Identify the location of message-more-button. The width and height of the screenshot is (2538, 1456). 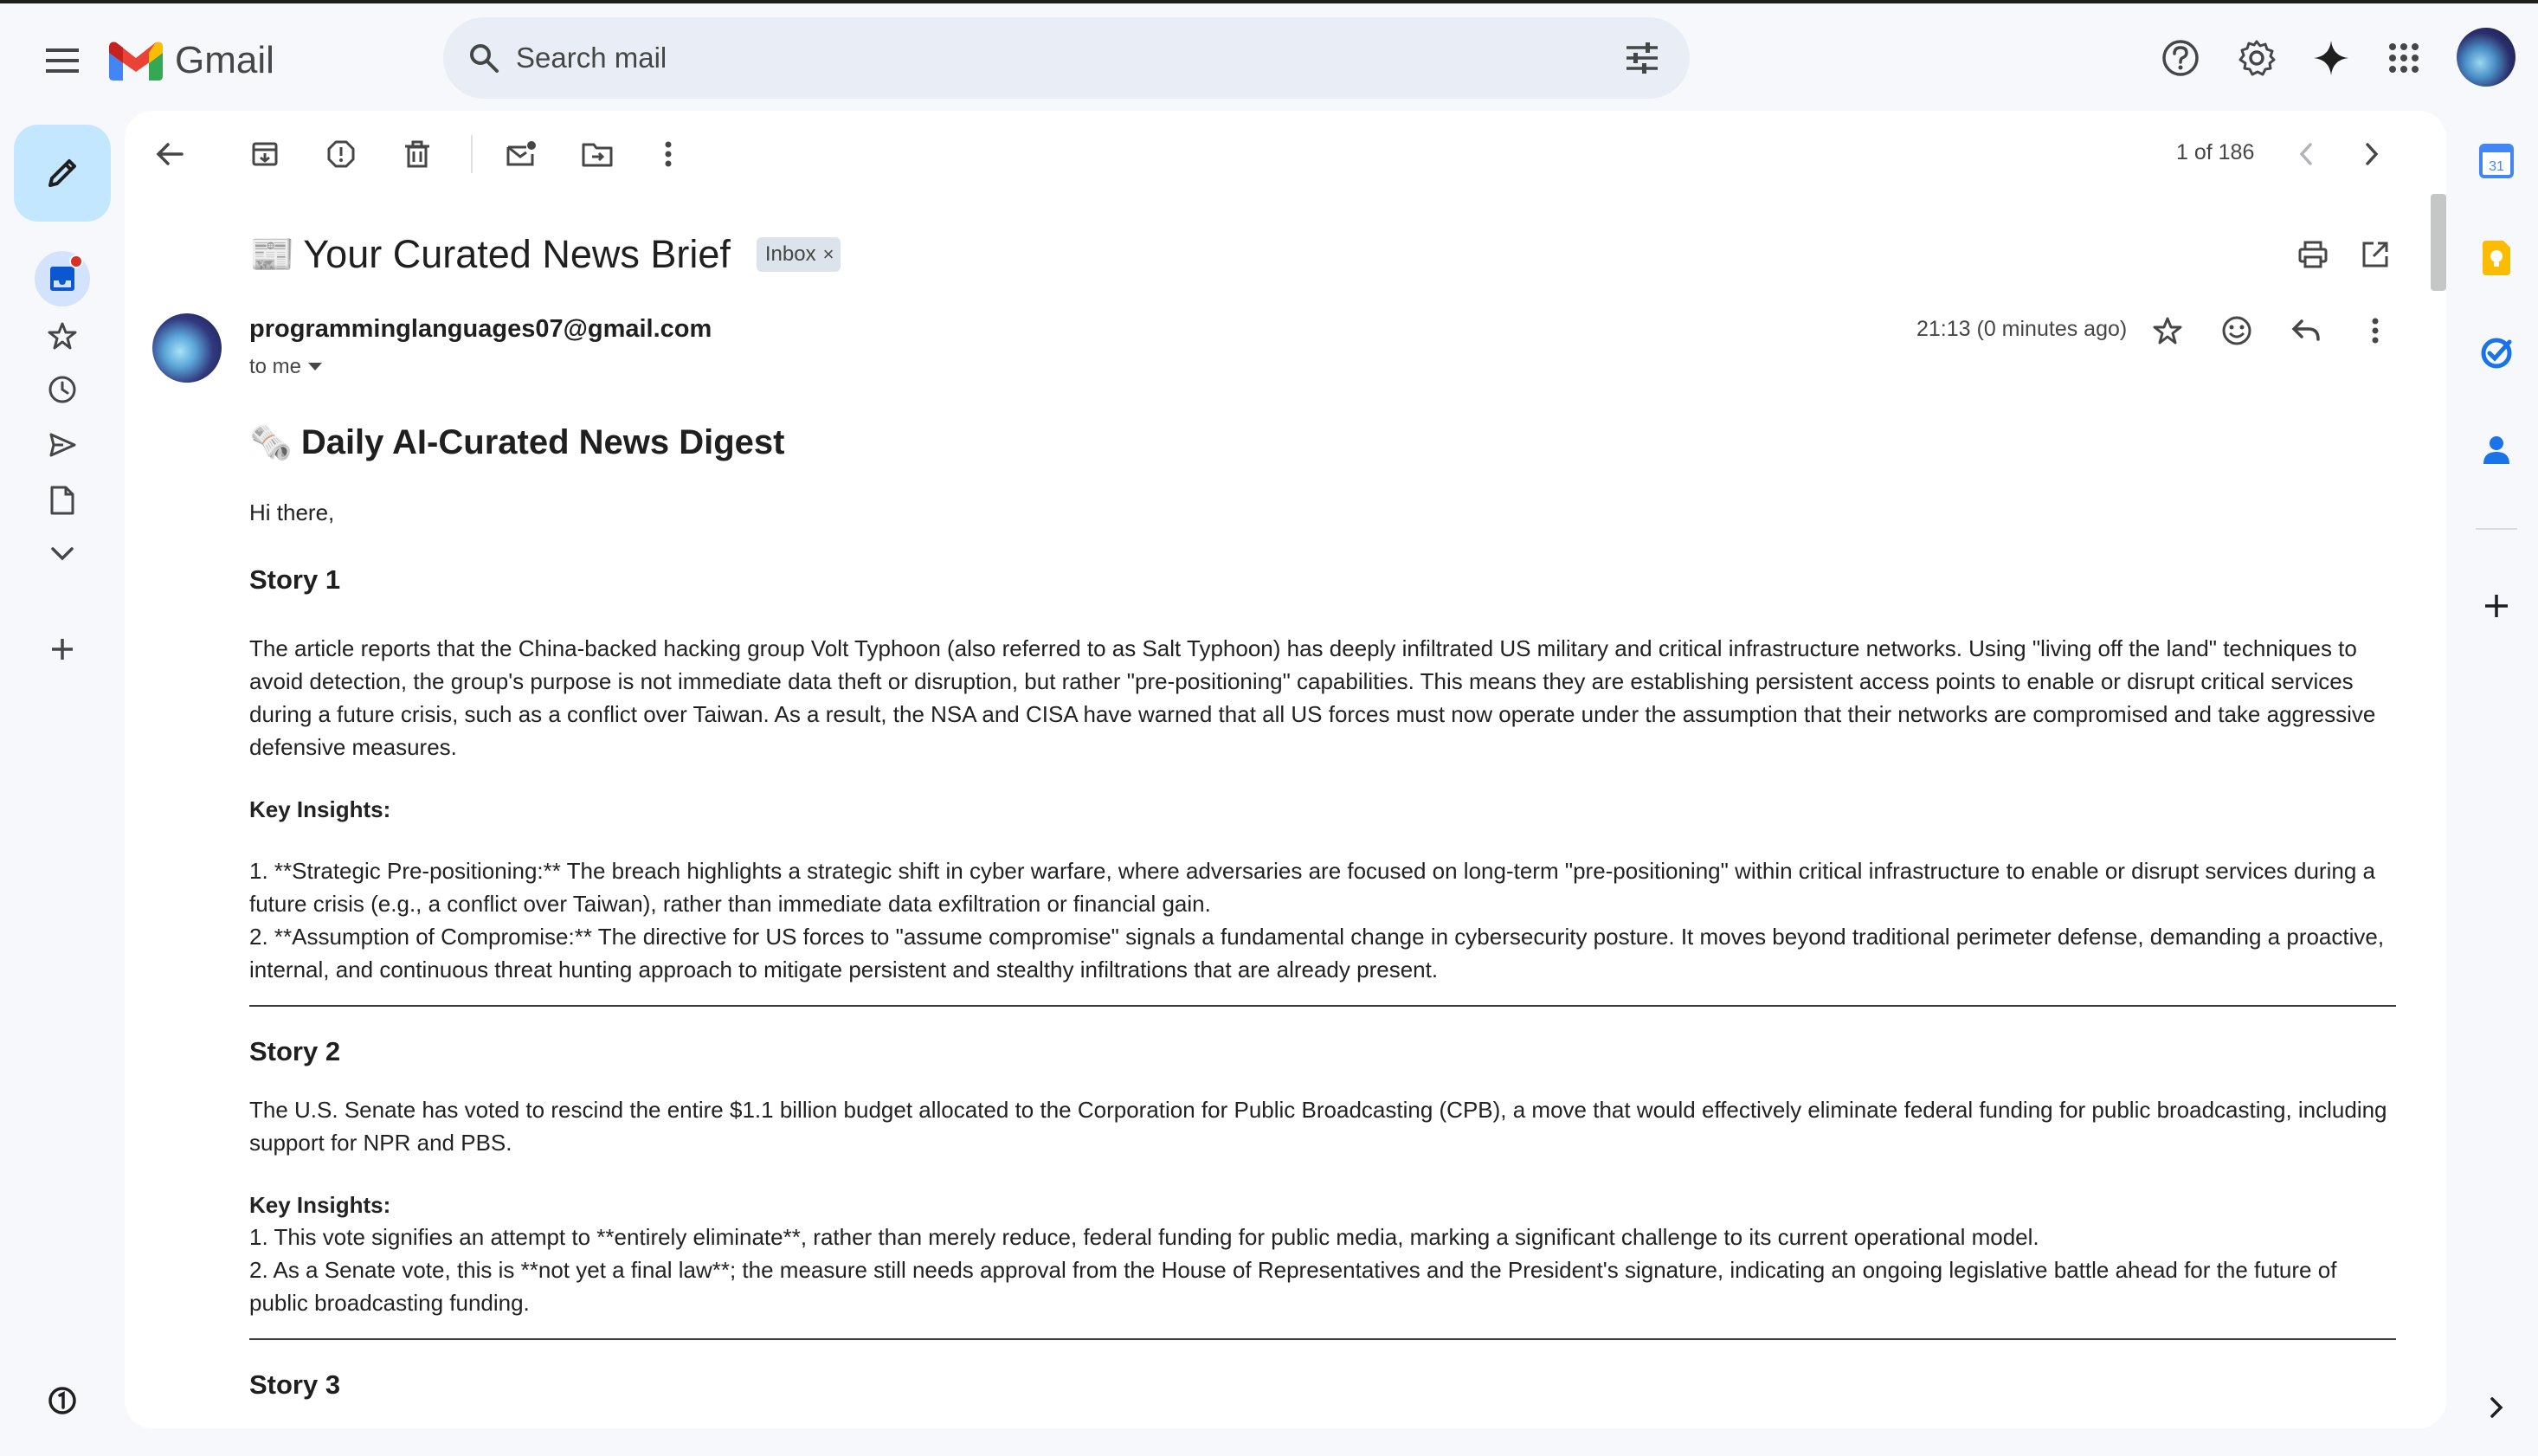
(2375, 330).